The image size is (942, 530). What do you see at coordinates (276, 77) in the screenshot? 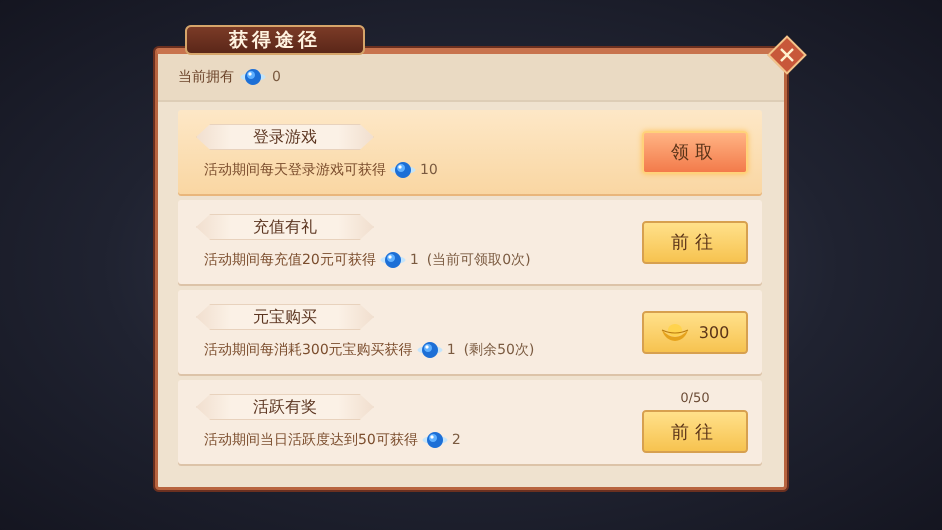
I see `owned-amount: 0` at bounding box center [276, 77].